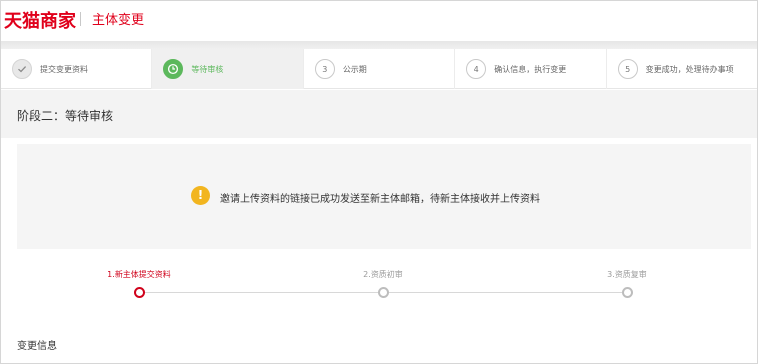 This screenshot has height=364, width=758. What do you see at coordinates (324, 69) in the screenshot?
I see `step-number: 3` at bounding box center [324, 69].